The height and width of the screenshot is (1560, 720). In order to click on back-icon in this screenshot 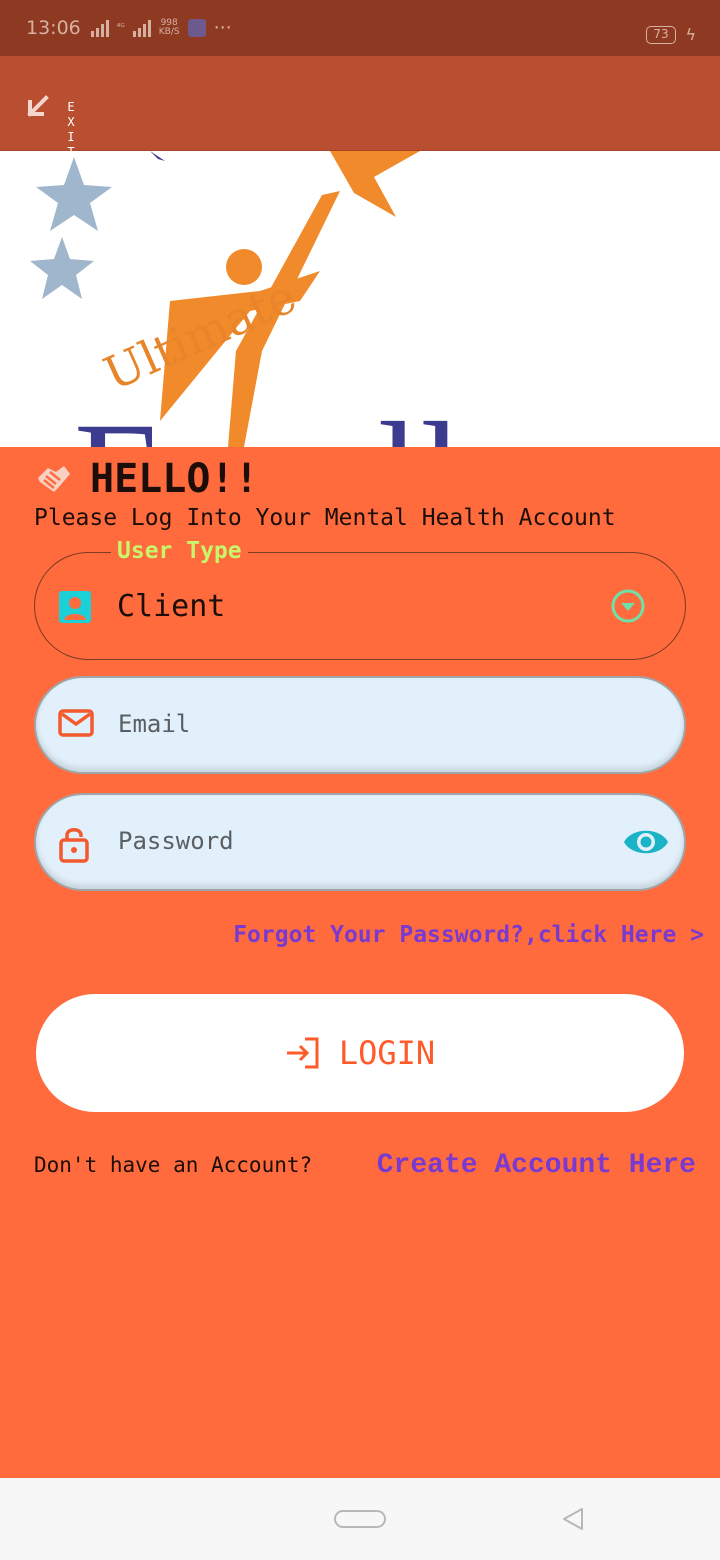, I will do `click(573, 1519)`.